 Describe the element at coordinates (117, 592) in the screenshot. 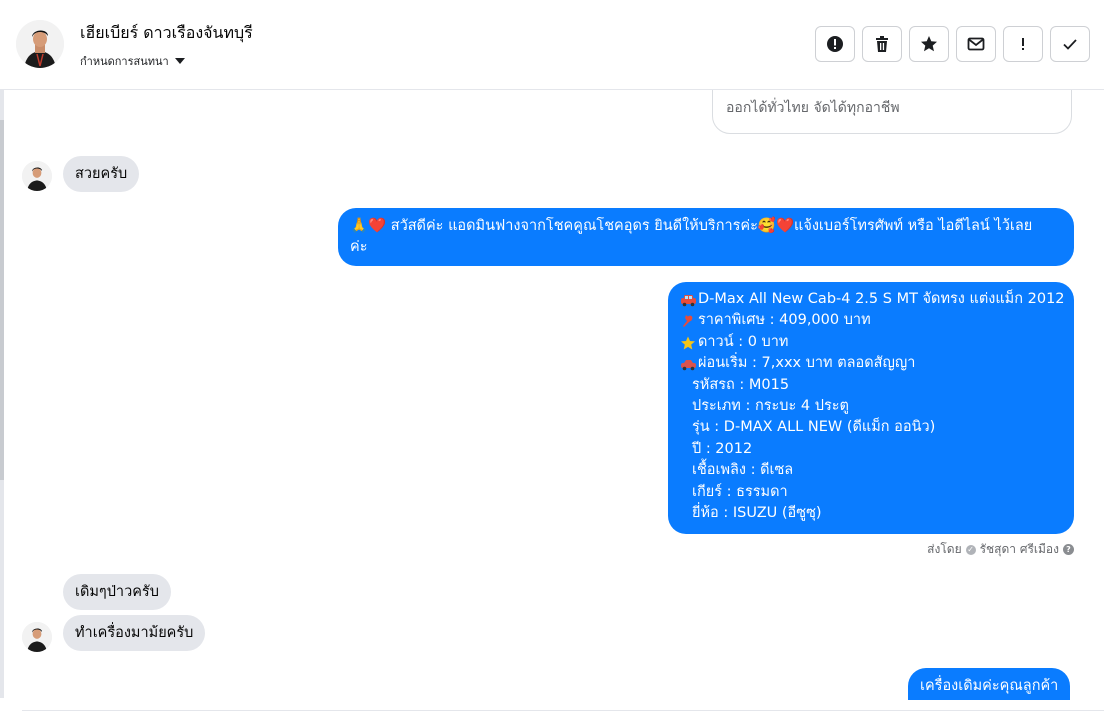

I see `incoming-message: เดิมๆป่าวครับ` at that location.